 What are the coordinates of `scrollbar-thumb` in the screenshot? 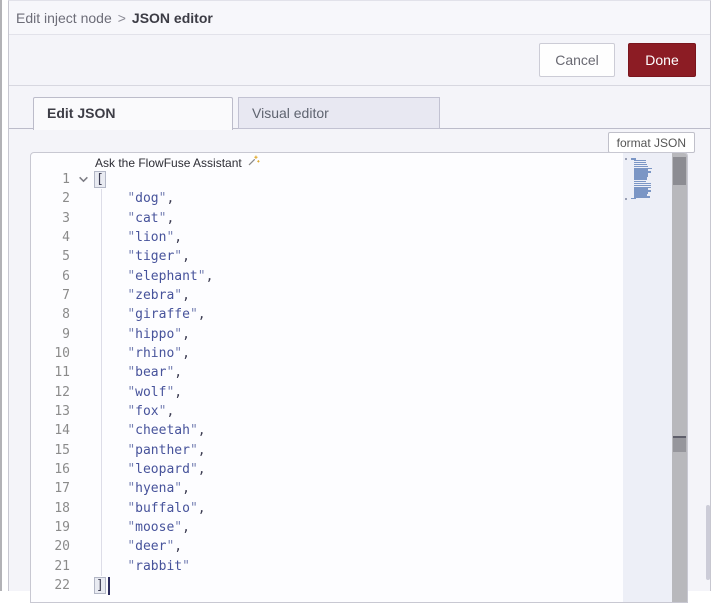 It's located at (679, 171).